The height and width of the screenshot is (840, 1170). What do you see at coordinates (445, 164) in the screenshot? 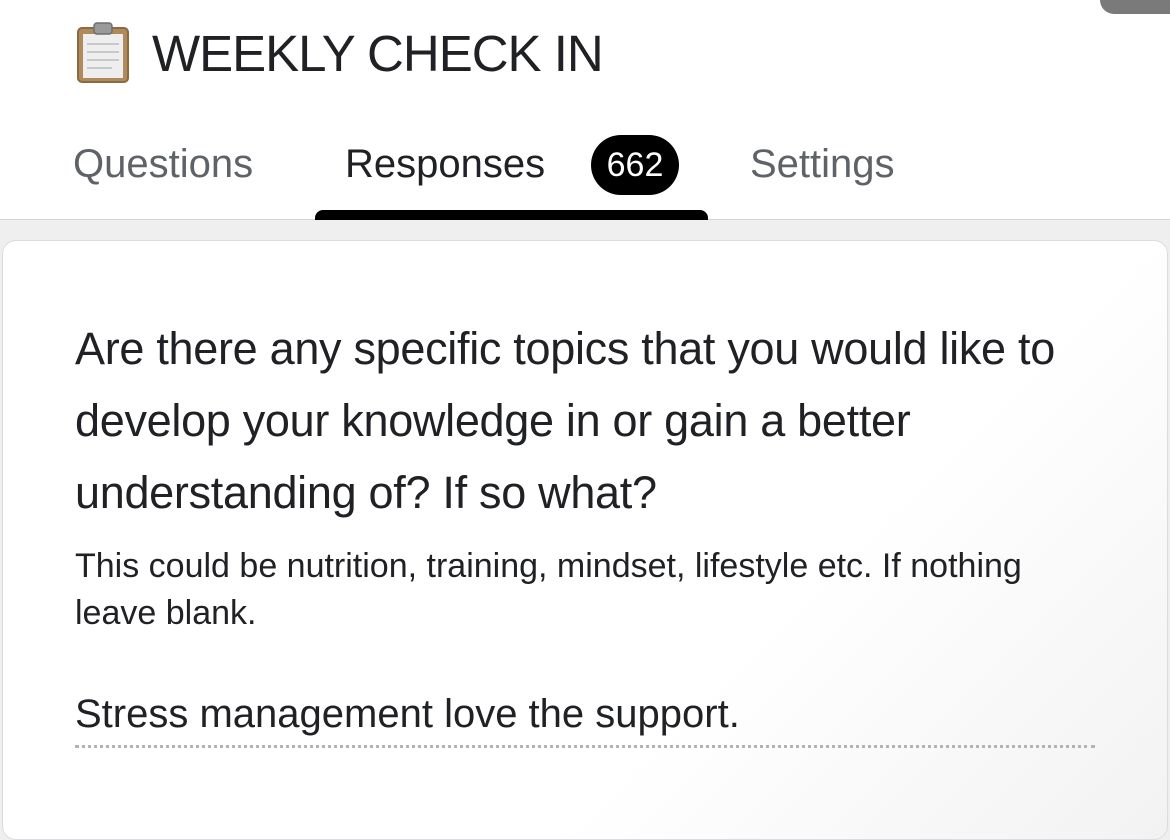
I see `tab-responses: Responses` at bounding box center [445, 164].